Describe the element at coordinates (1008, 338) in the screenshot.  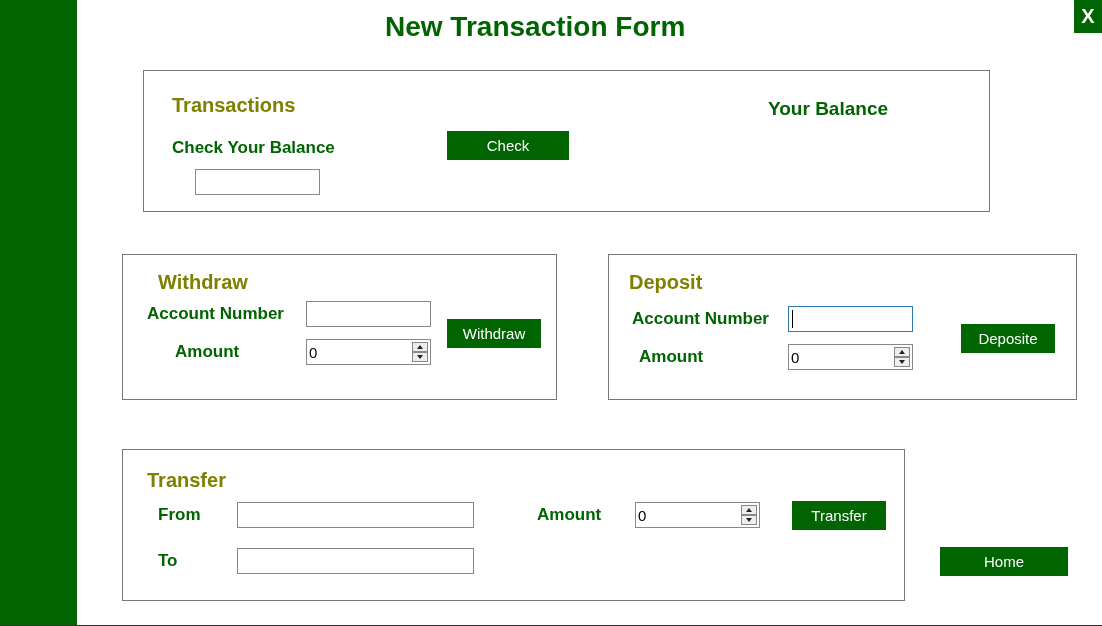
I see `submit-button: Deposite` at that location.